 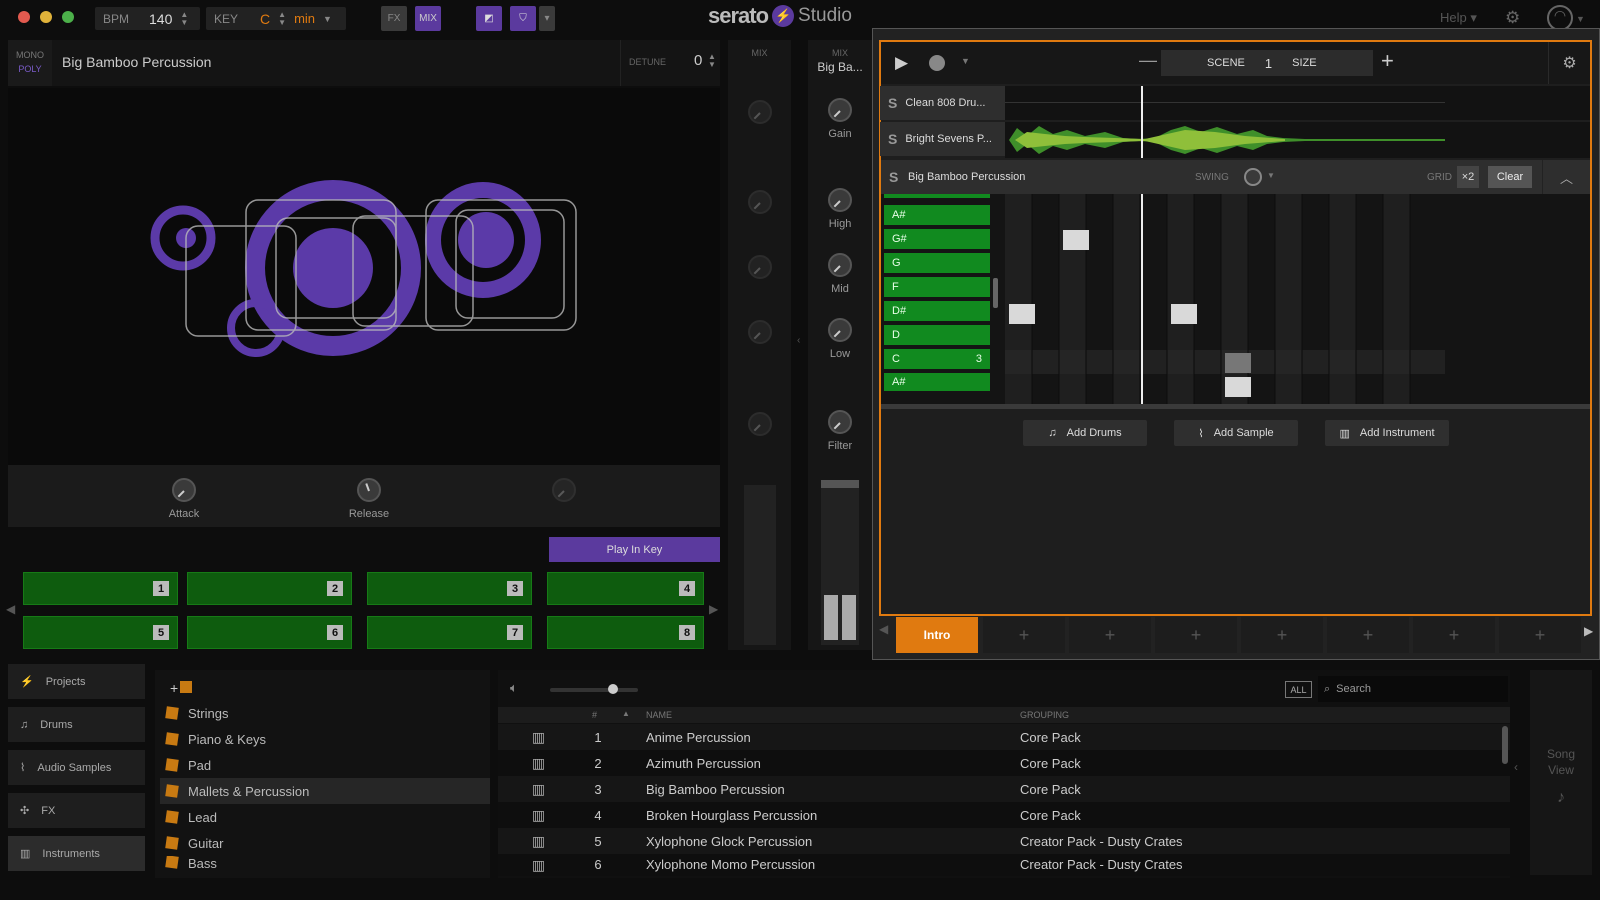 I want to click on category-lead: Lead, so click(x=325, y=817).